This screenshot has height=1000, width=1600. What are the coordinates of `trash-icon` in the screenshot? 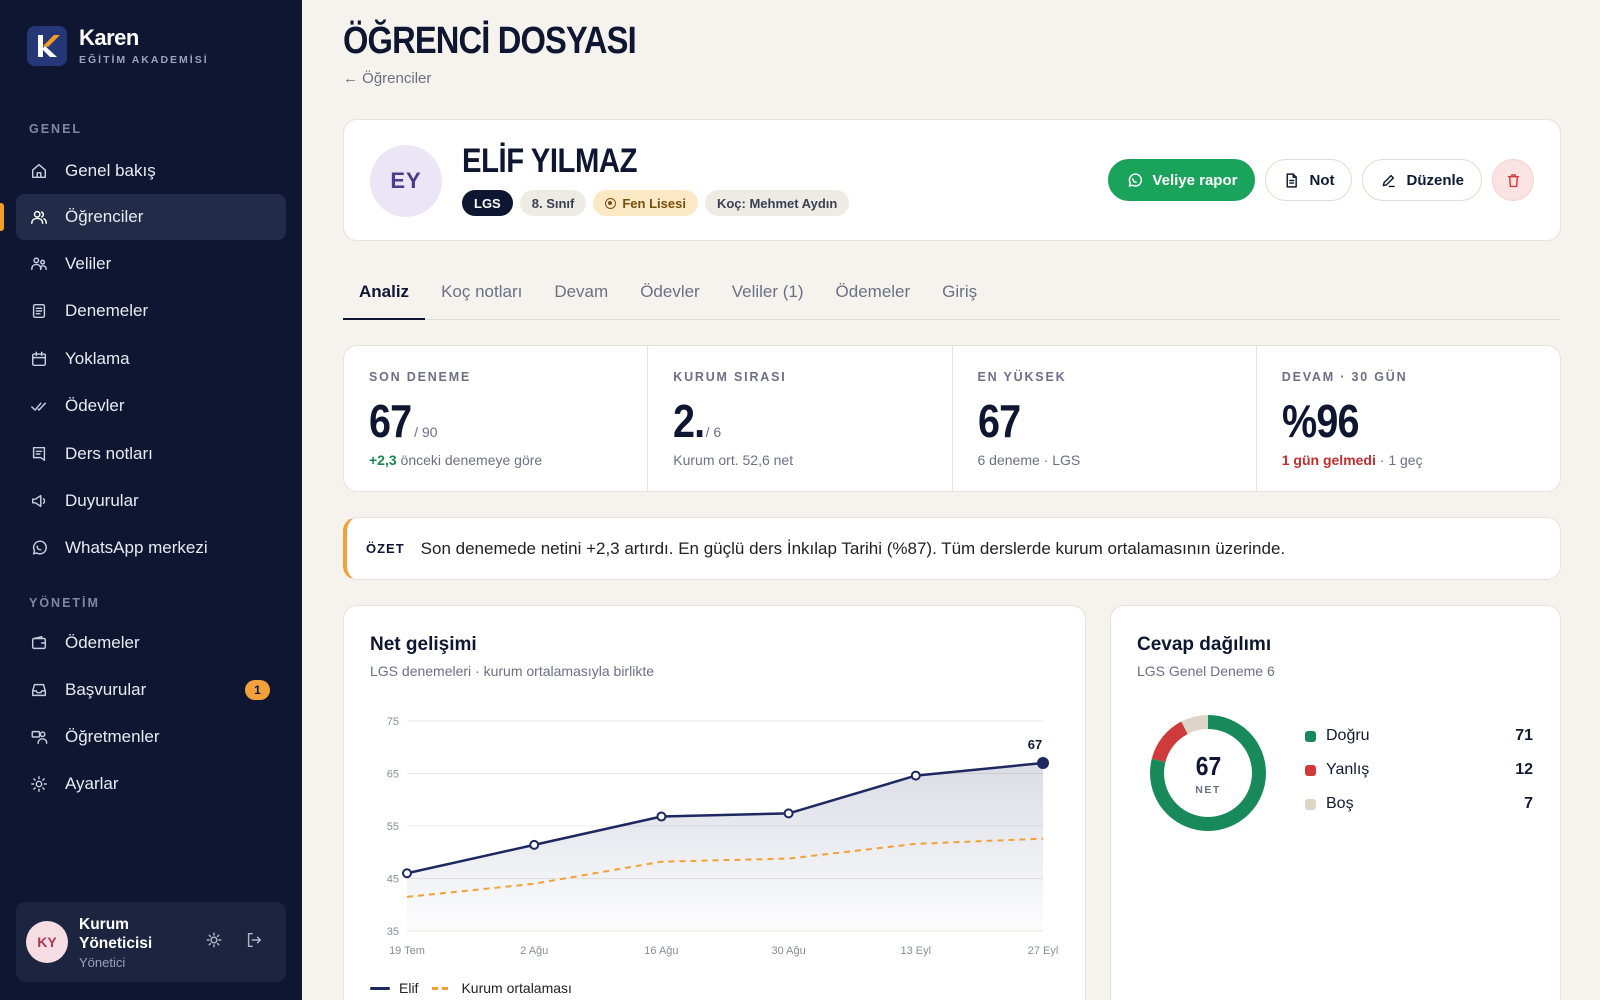 It's located at (1513, 180).